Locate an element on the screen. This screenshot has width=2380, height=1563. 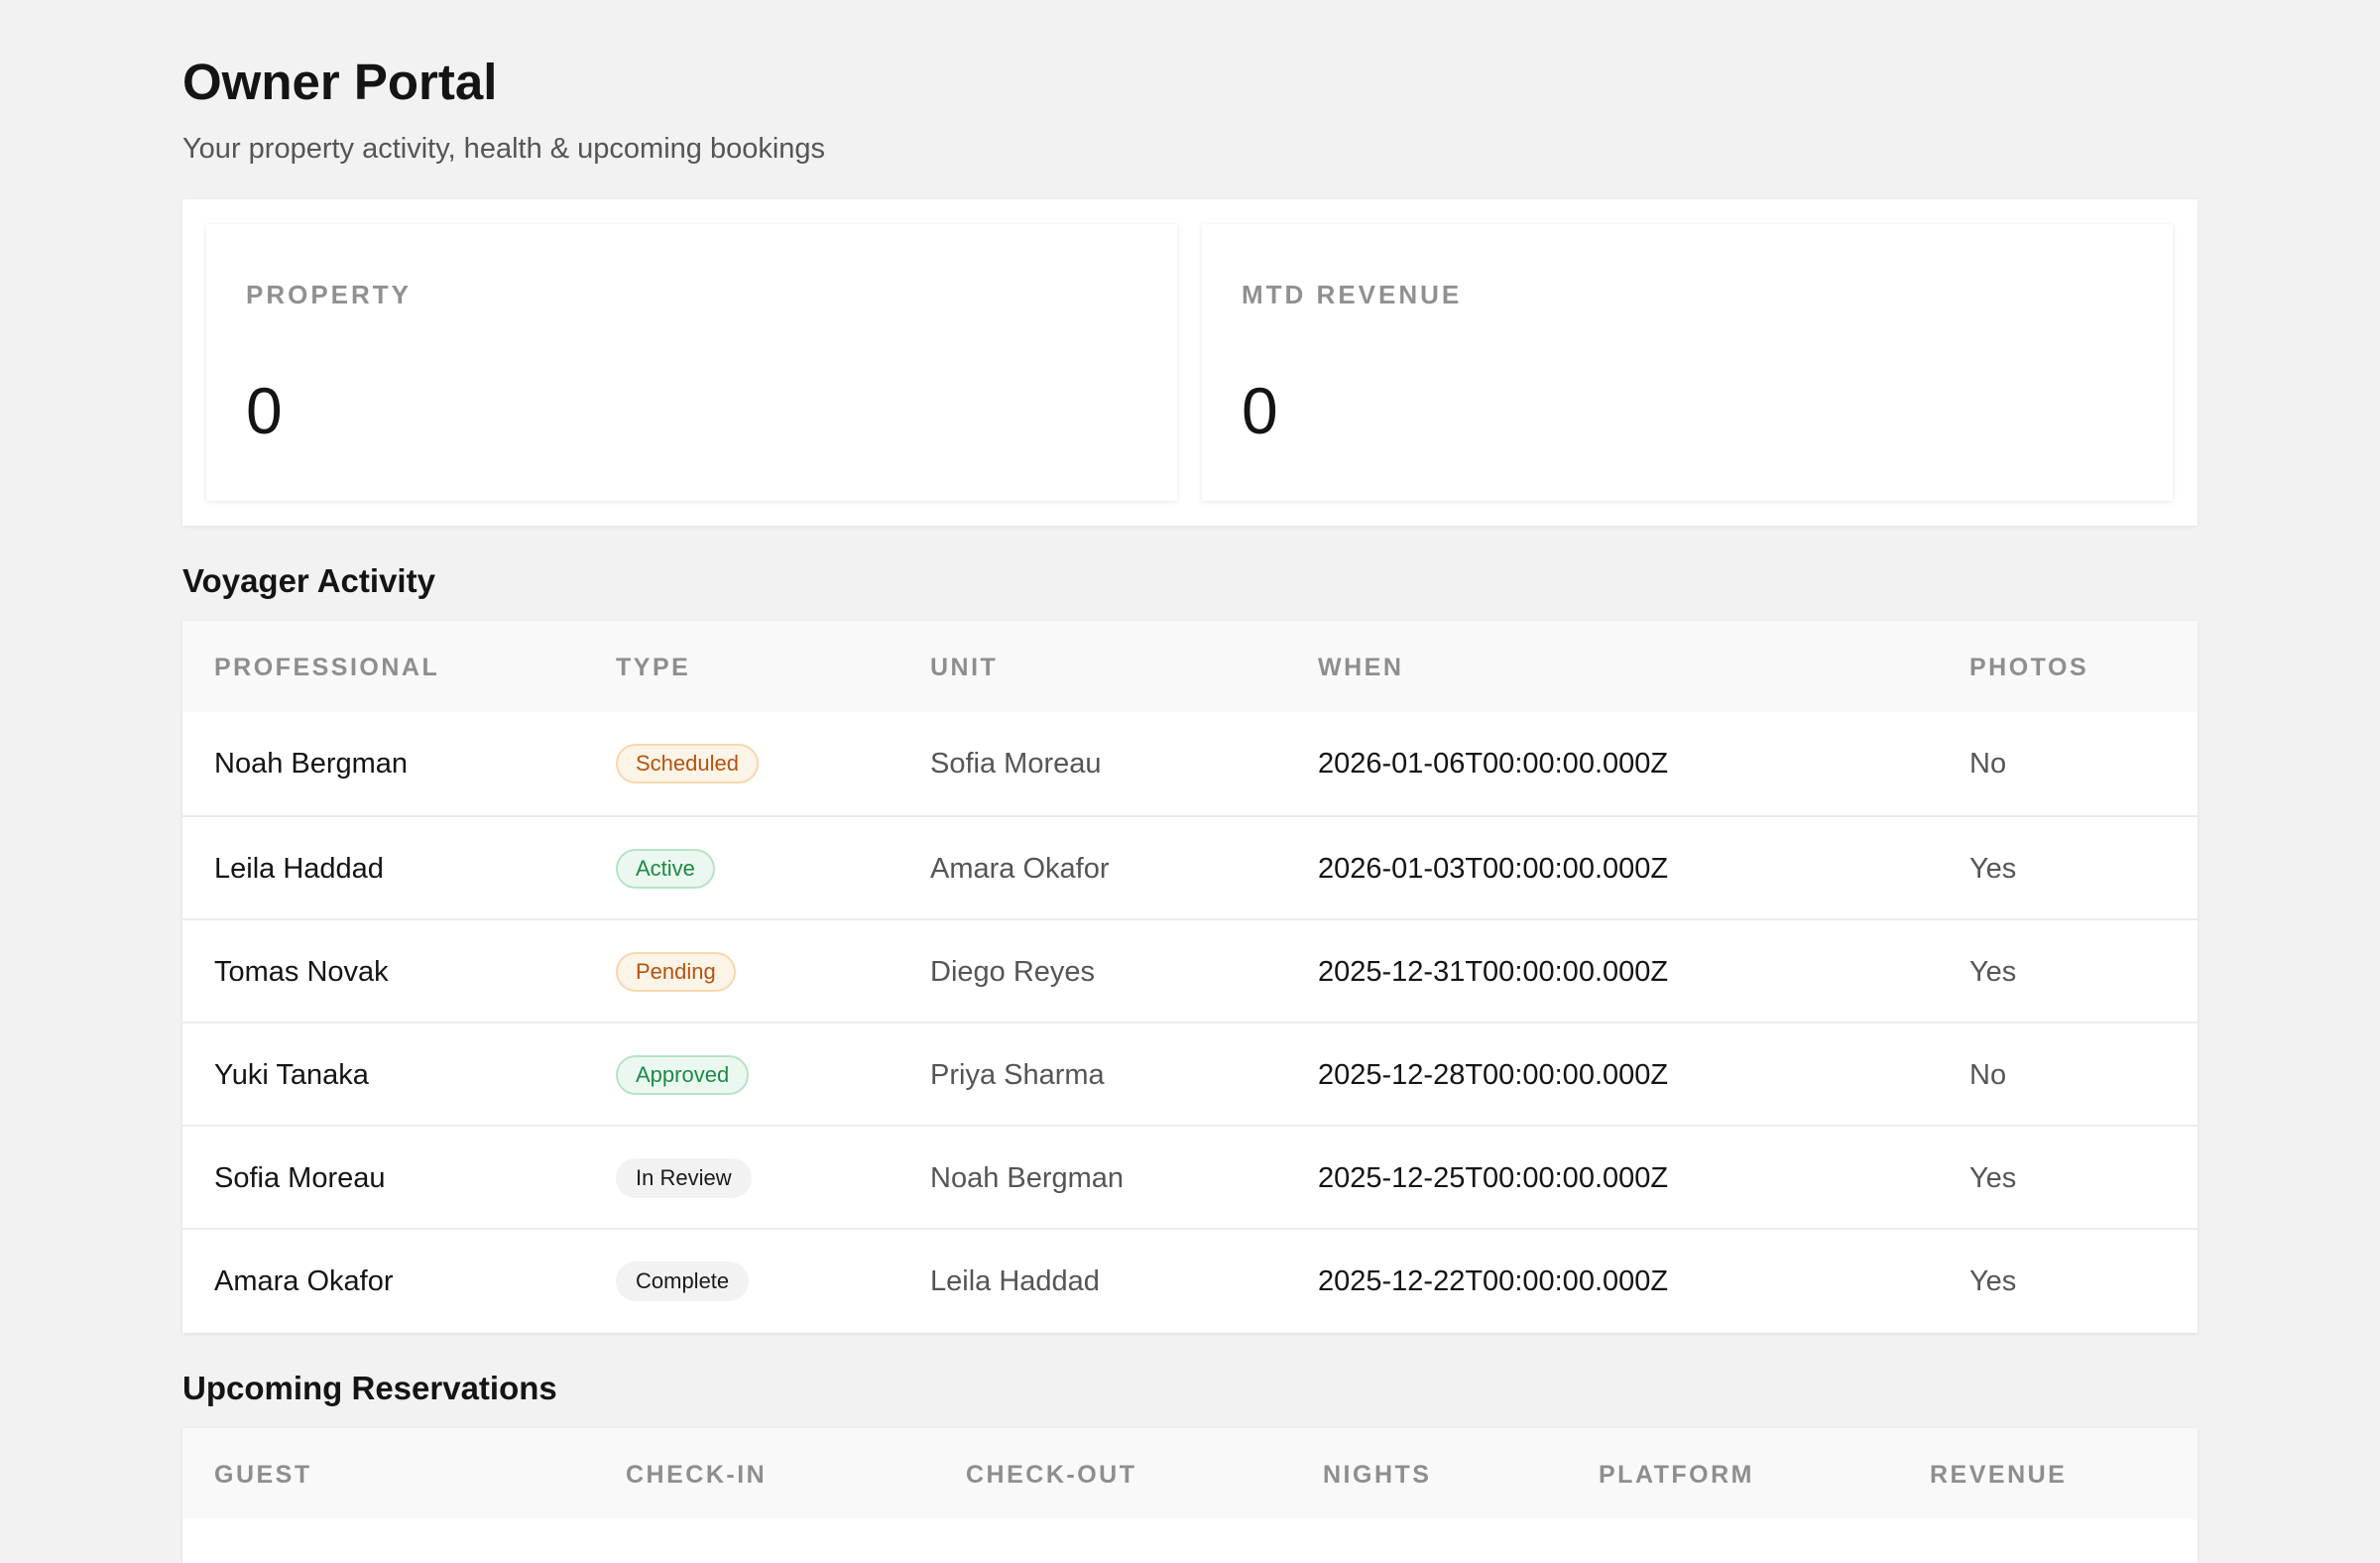
column-header-check-in: CHECK-IN is located at coordinates (696, 1475).